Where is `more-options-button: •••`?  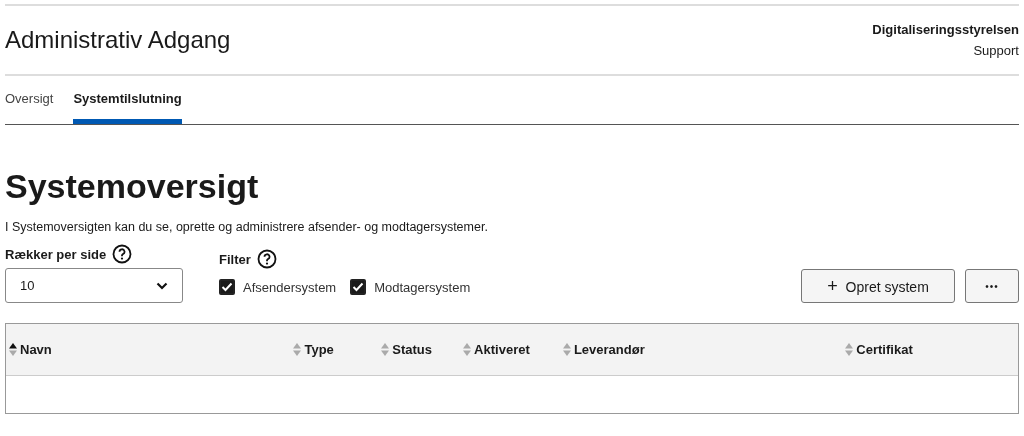 more-options-button: ••• is located at coordinates (992, 286).